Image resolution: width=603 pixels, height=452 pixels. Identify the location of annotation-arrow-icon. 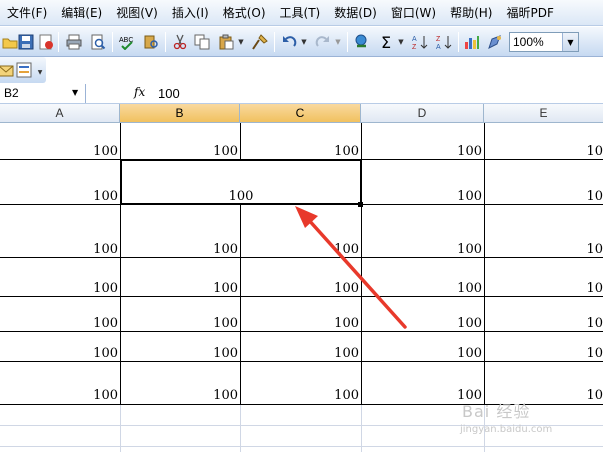
(351, 267).